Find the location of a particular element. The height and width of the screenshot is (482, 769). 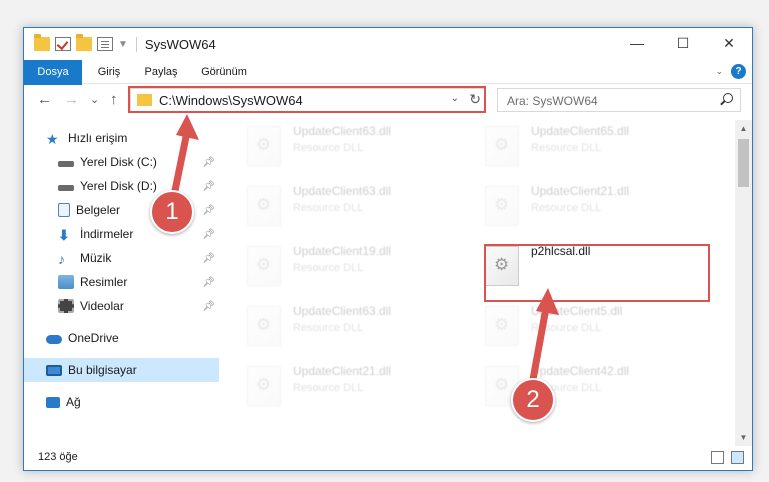

quick-access-toolbar: ▼ is located at coordinates (81, 42).